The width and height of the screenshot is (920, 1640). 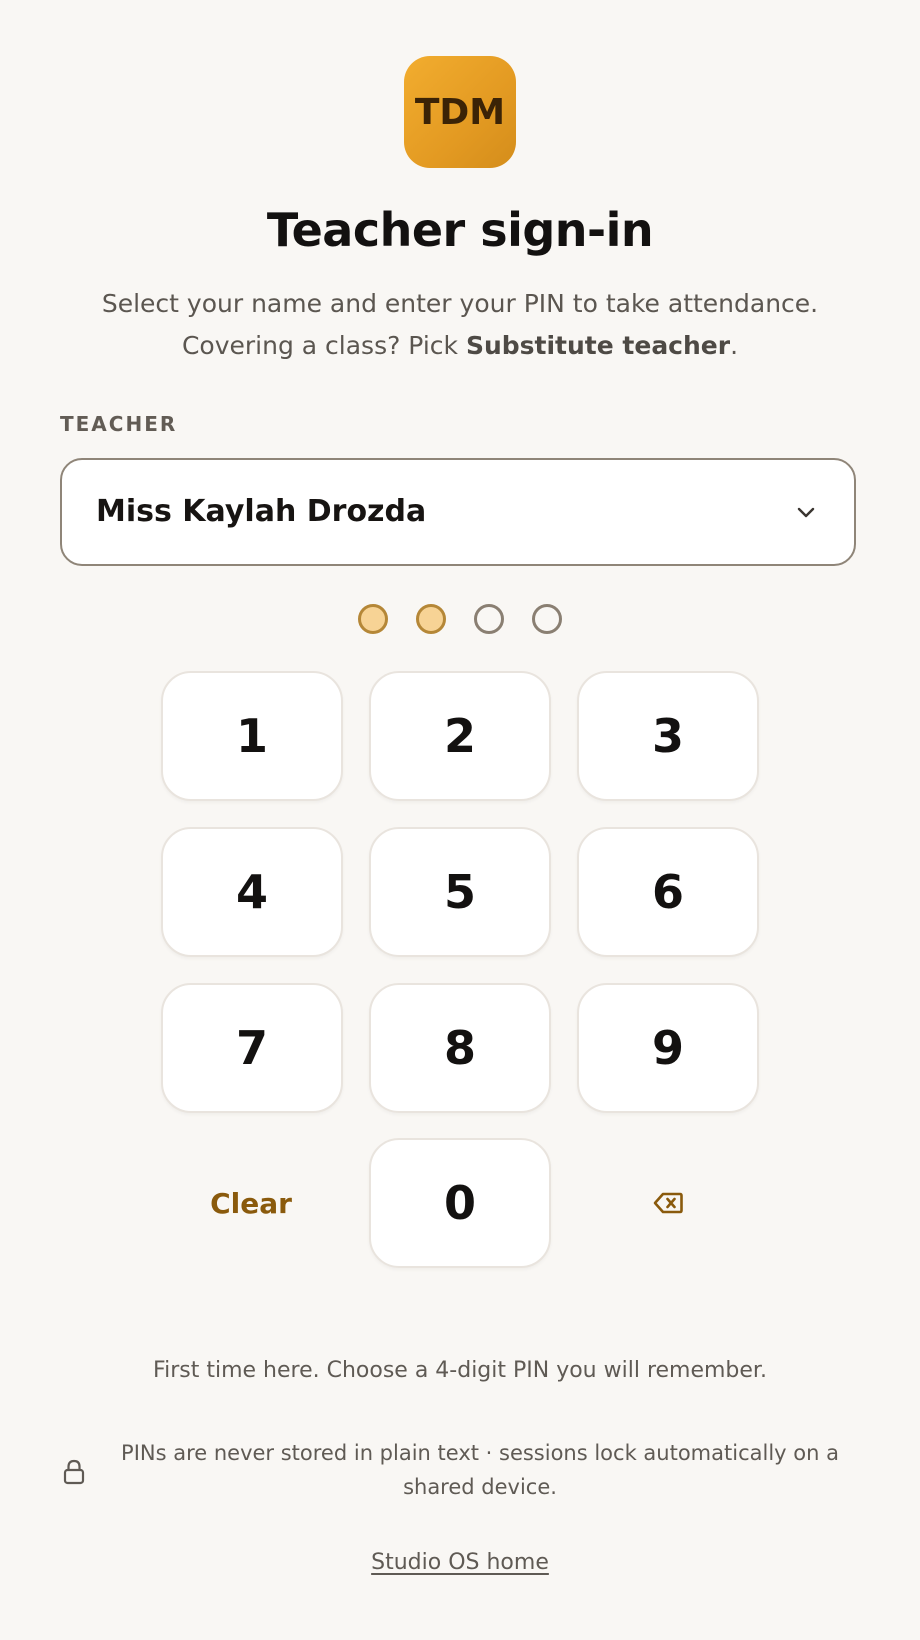 I want to click on key-7: 7, so click(x=252, y=1048).